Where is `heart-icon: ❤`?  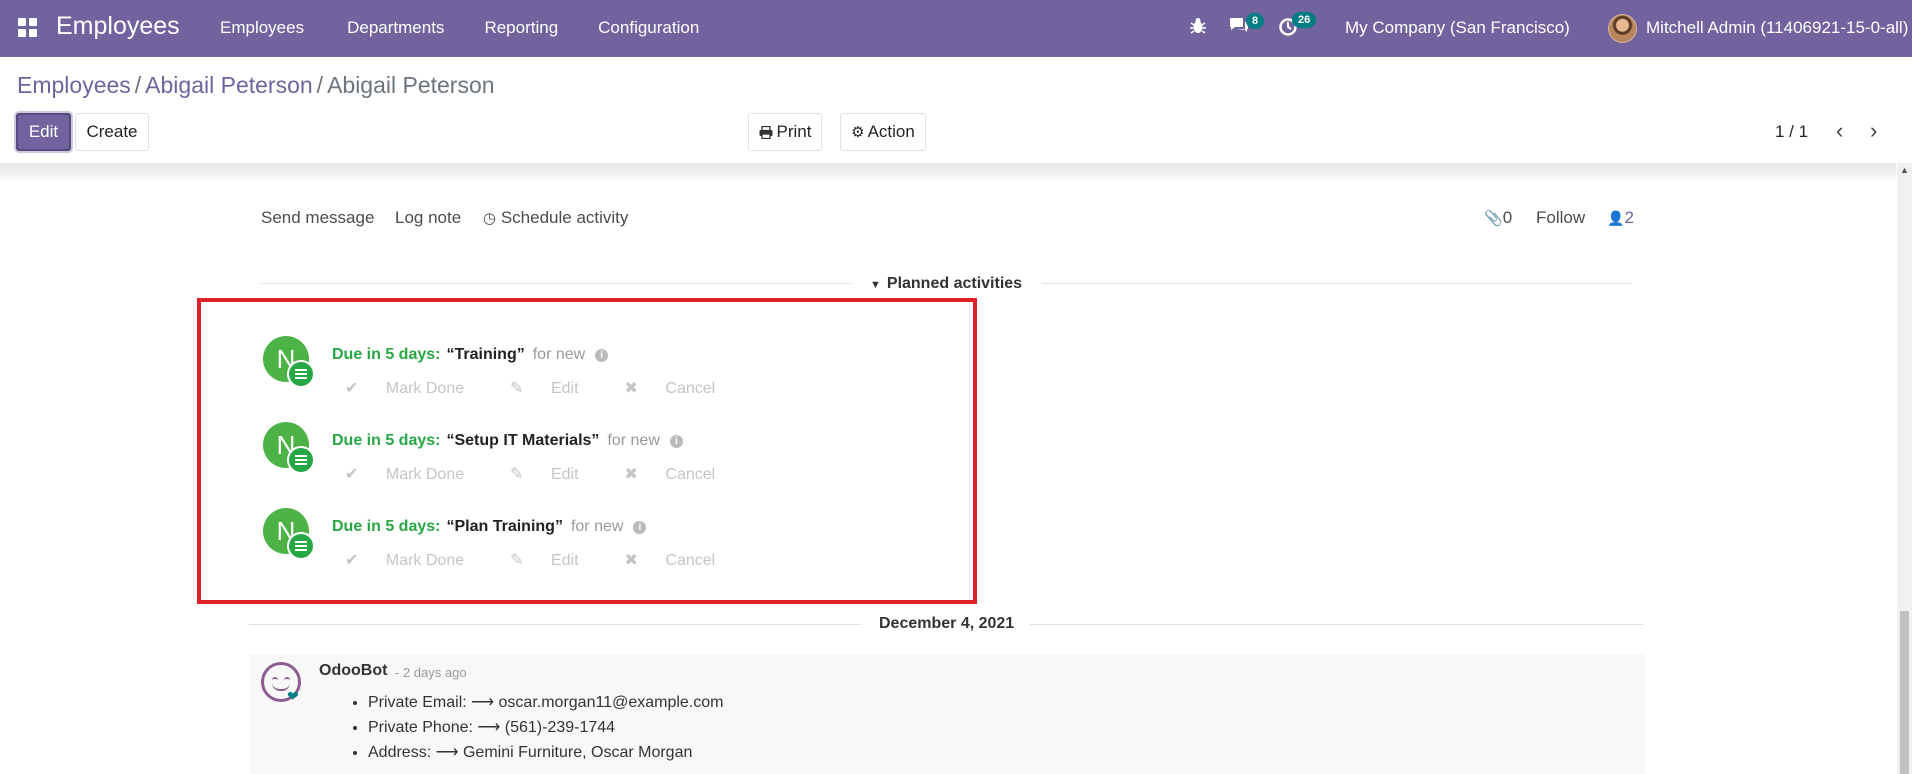
heart-icon: ❤ is located at coordinates (293, 696).